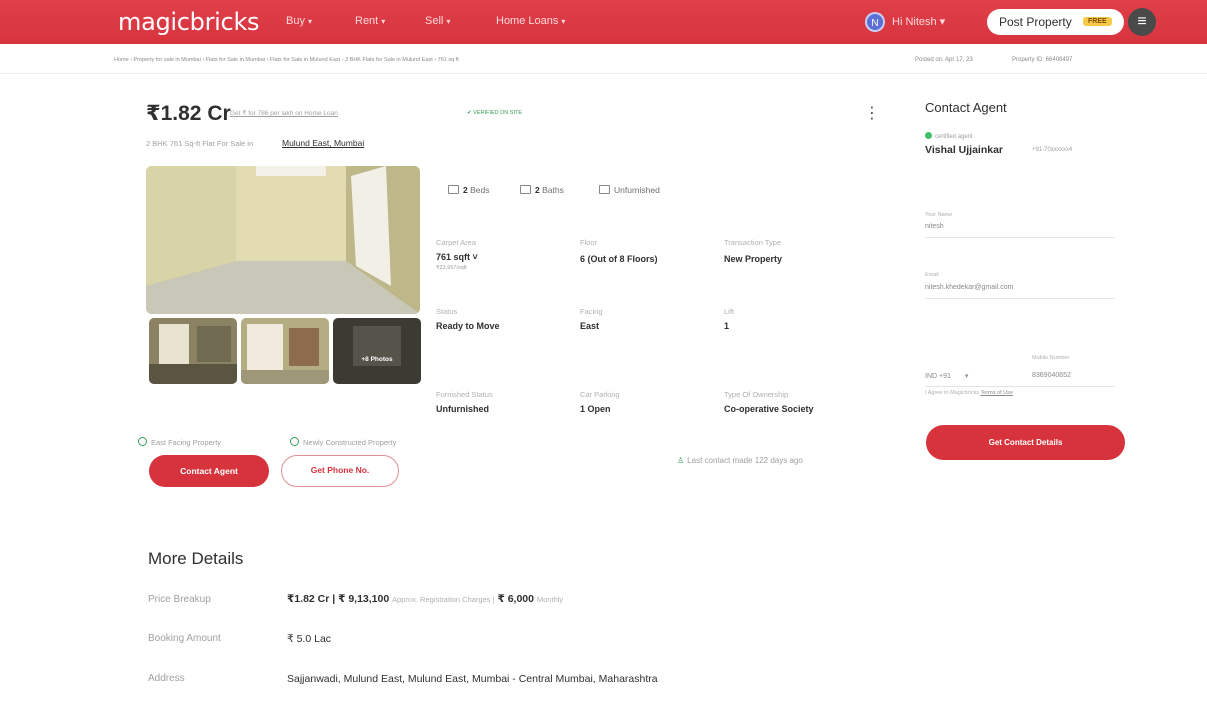 Image resolution: width=1207 pixels, height=706 pixels. What do you see at coordinates (462, 409) in the screenshot?
I see `furnished-value: Unfurnished` at bounding box center [462, 409].